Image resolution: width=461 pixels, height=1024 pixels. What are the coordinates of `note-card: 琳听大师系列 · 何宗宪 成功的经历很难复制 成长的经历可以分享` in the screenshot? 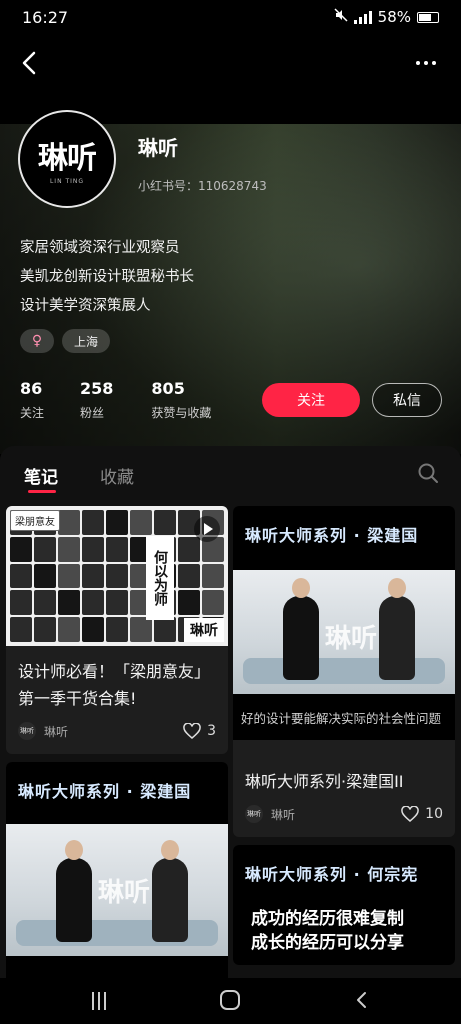 It's located at (344, 905).